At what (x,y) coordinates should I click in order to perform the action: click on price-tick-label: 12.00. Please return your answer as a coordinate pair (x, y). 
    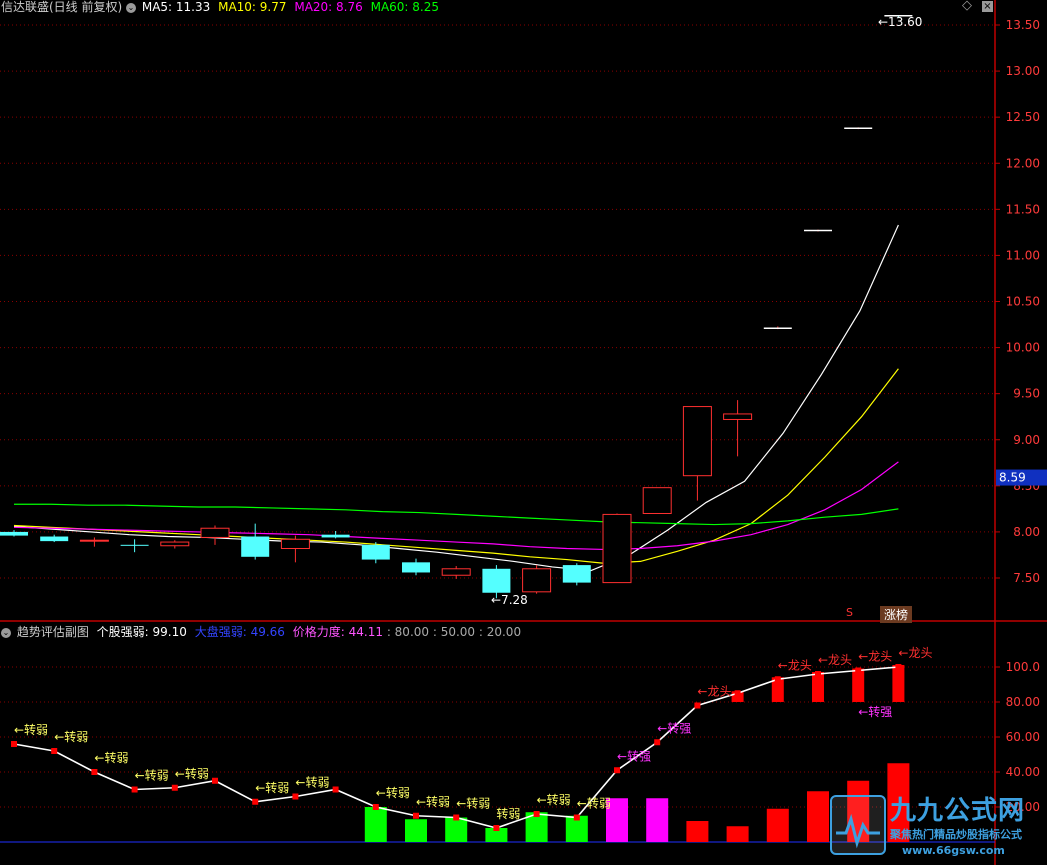
    Looking at the image, I should click on (1023, 163).